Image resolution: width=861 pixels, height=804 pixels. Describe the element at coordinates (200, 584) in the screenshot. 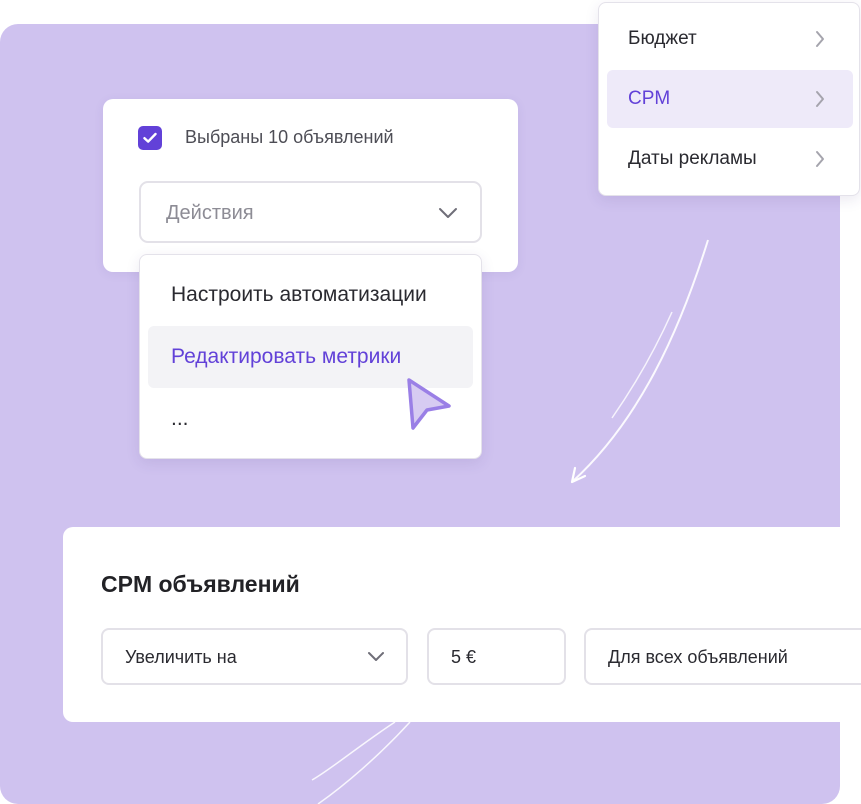

I see `panel-title: CPM объявлений` at that location.